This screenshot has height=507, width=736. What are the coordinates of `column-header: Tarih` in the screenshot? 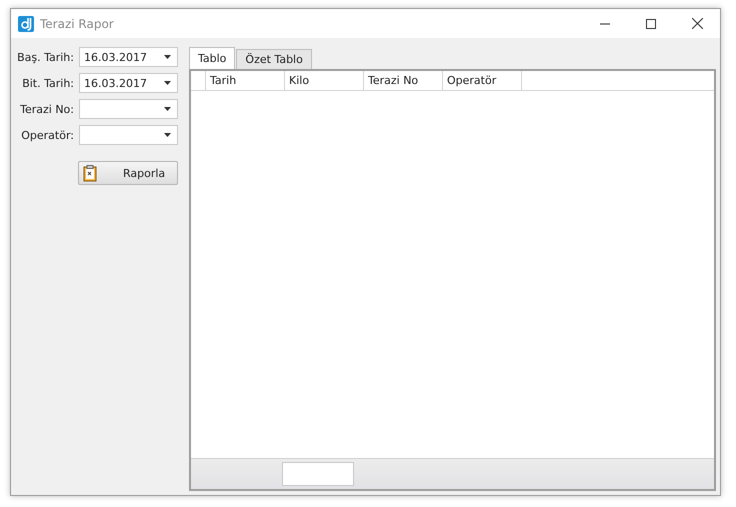 It's located at (245, 80).